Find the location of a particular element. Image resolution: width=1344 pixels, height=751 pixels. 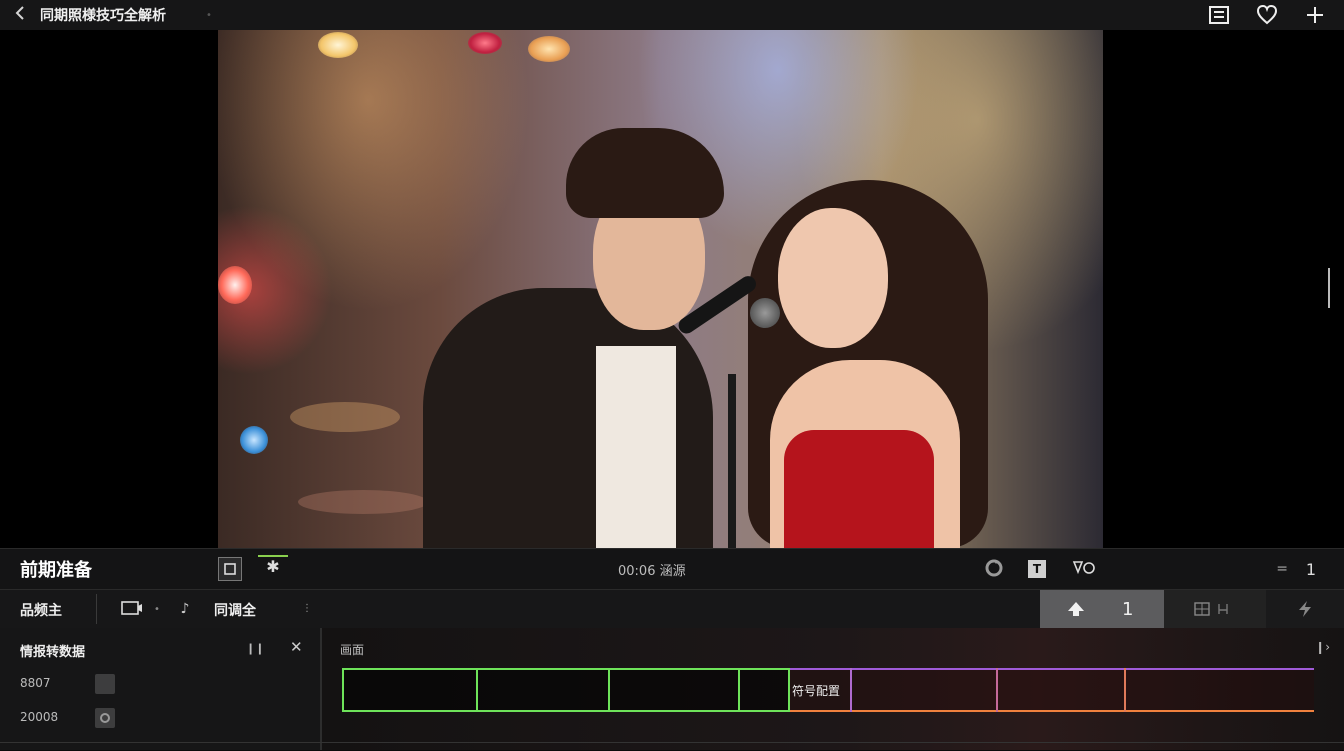

text-icon: T is located at coordinates (1037, 569).